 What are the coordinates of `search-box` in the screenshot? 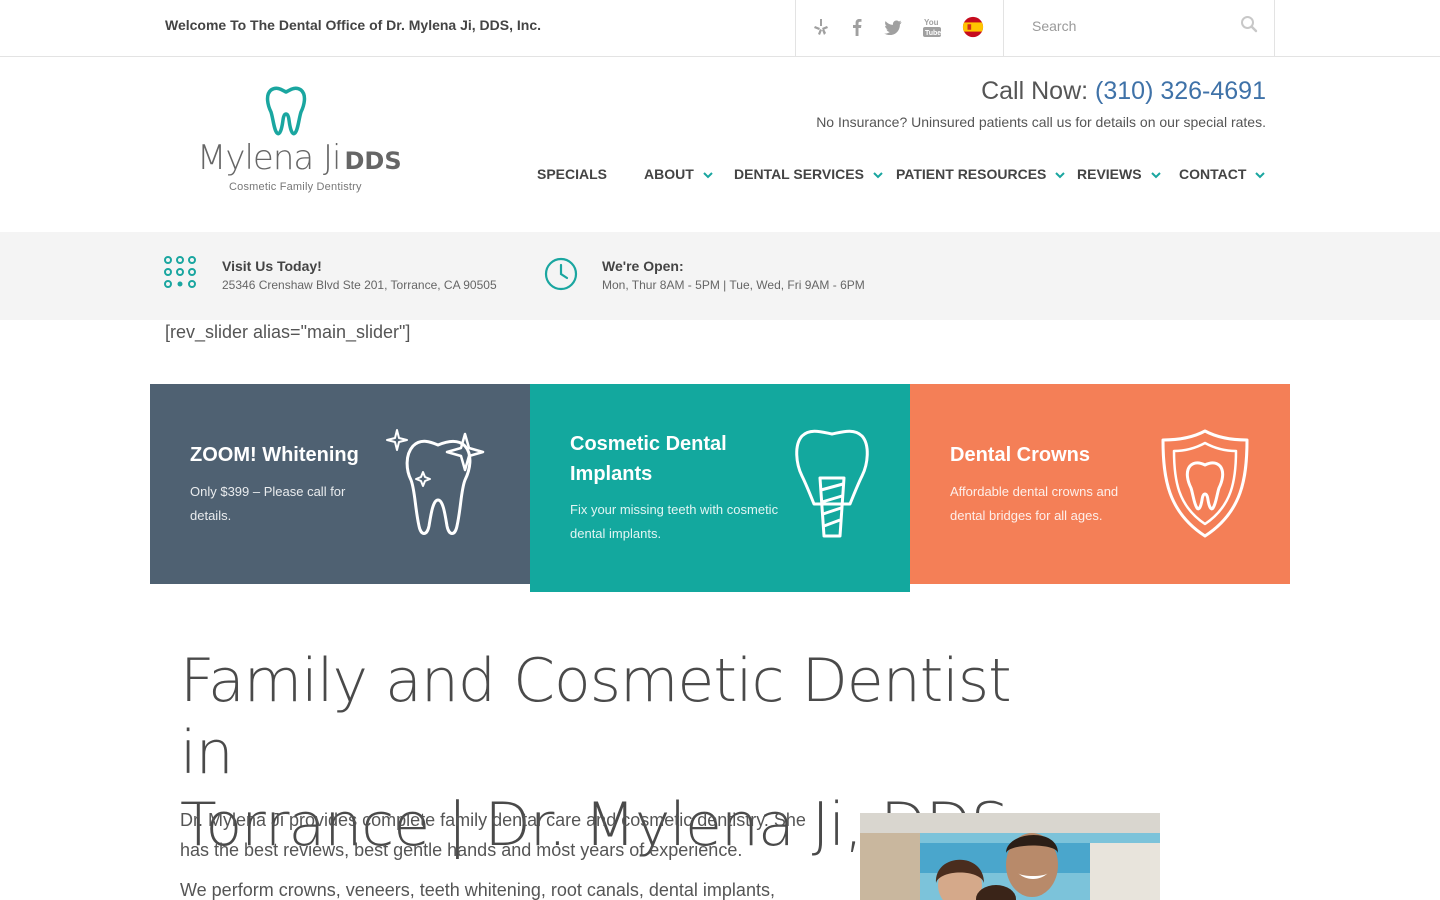 It's located at (1139, 28).